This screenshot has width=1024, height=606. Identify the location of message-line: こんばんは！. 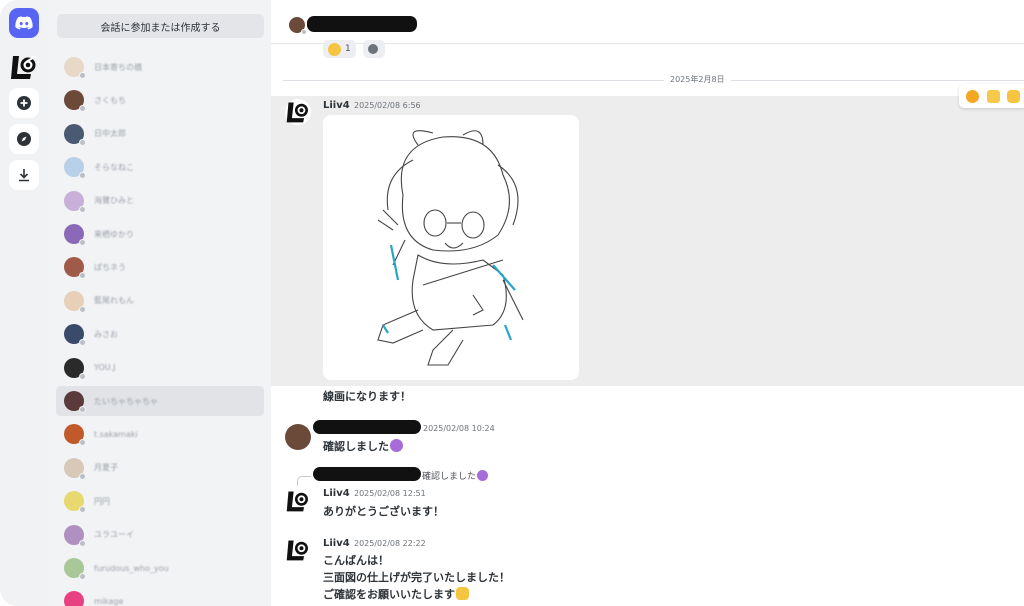
(356, 560).